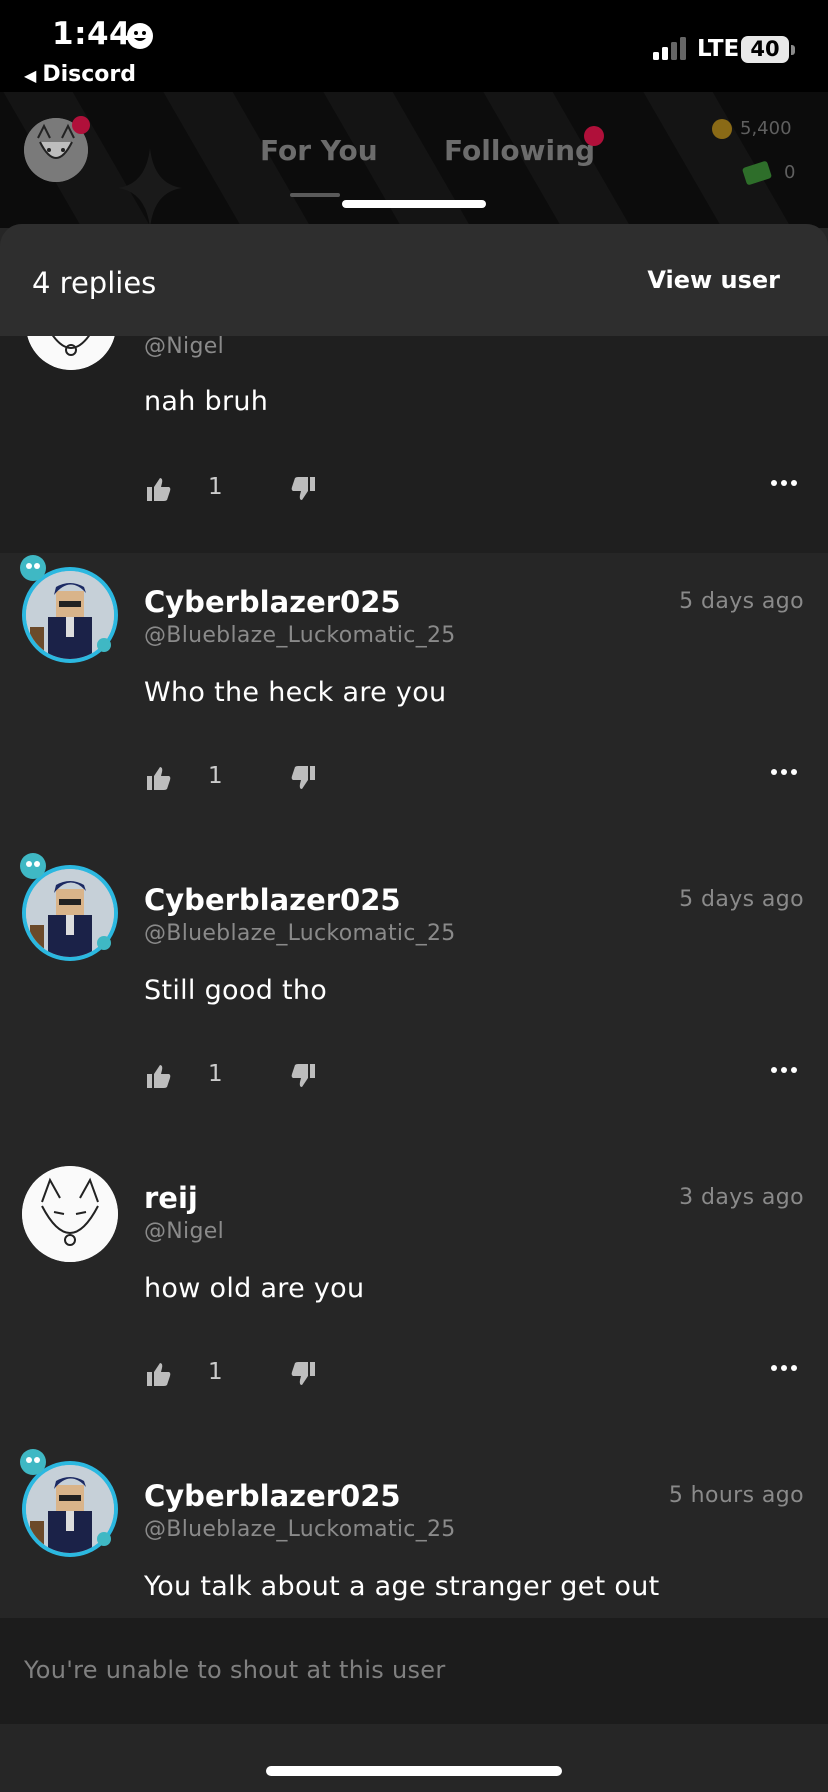  I want to click on cash-count: 0, so click(790, 172).